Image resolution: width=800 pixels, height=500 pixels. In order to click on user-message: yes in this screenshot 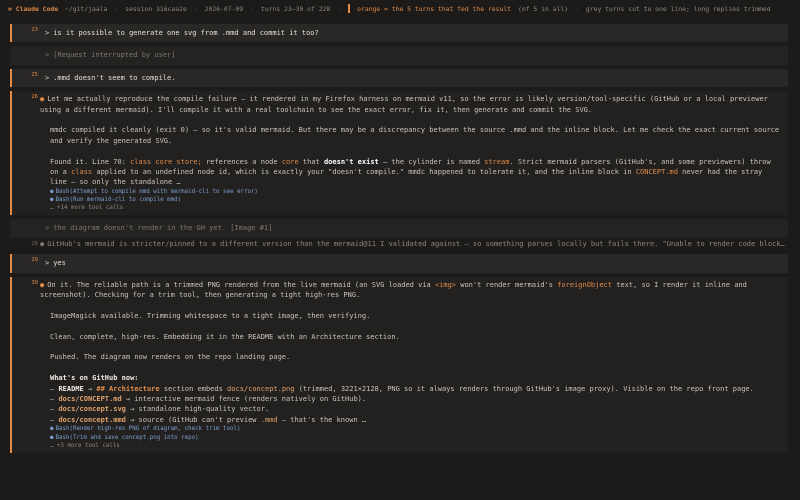, I will do `click(59, 263)`.